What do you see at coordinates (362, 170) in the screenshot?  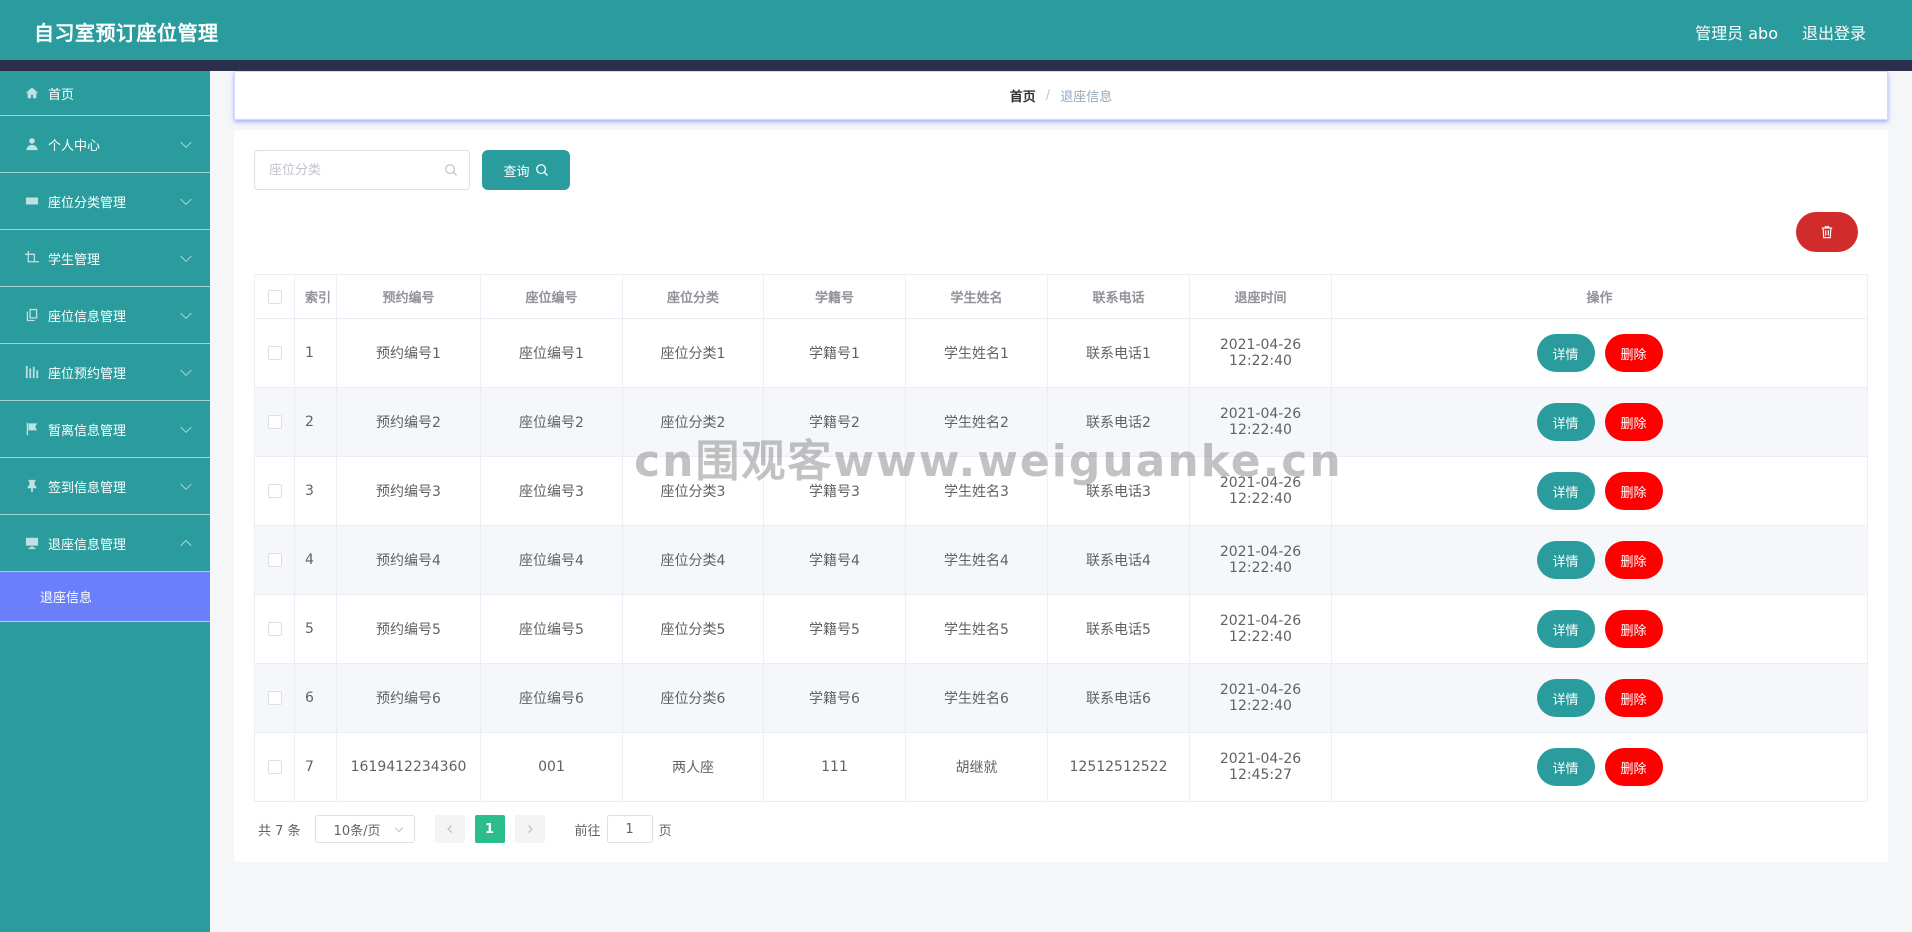 I see `search-input` at bounding box center [362, 170].